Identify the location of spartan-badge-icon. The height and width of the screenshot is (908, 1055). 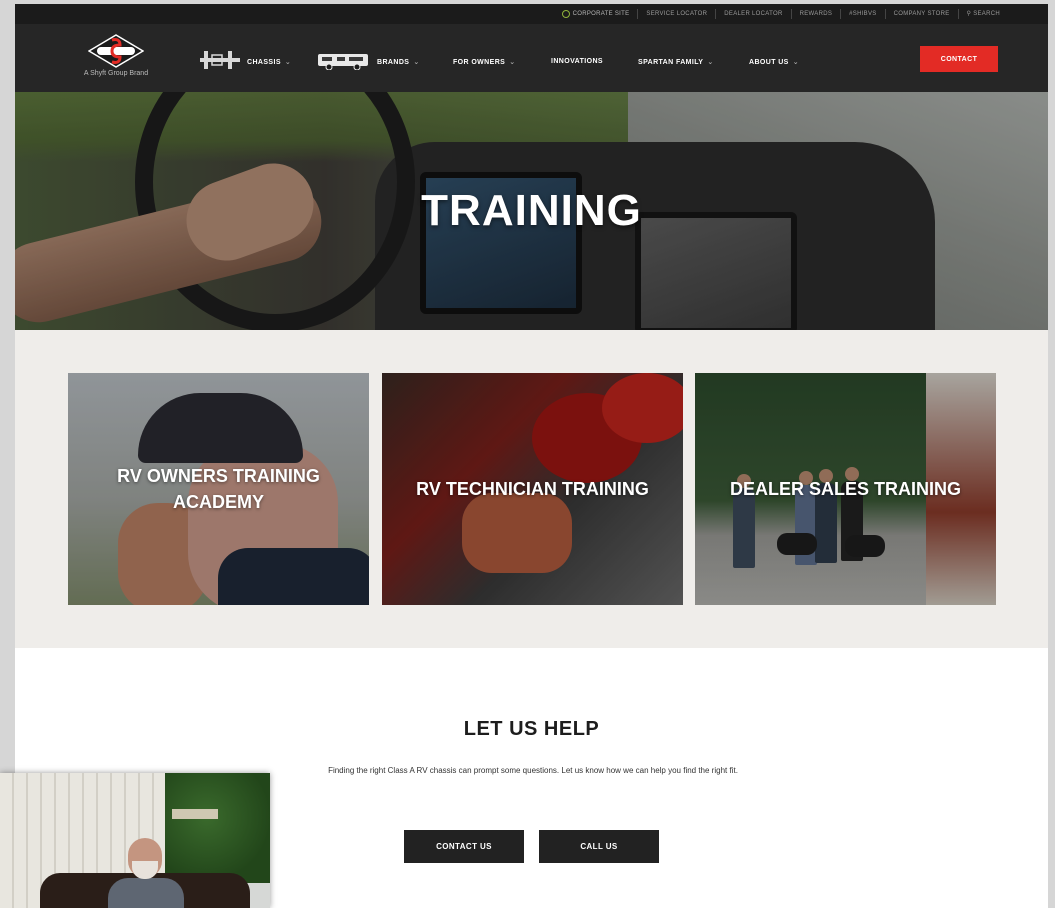
(116, 51).